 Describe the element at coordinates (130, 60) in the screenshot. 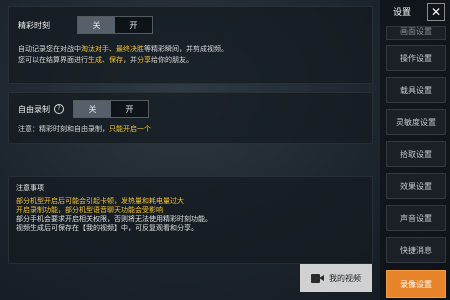

I see `description-segment: ，并` at that location.